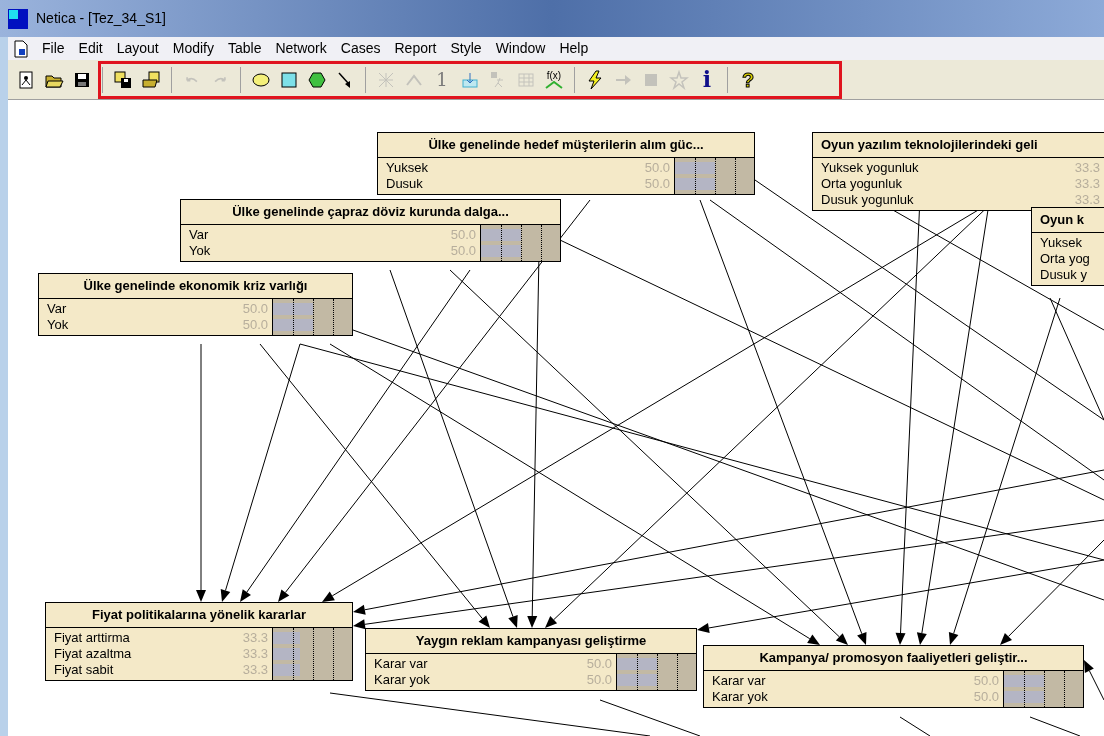 This screenshot has height=736, width=1104. What do you see at coordinates (92, 638) in the screenshot?
I see `state-label: Fiyat arttirma` at bounding box center [92, 638].